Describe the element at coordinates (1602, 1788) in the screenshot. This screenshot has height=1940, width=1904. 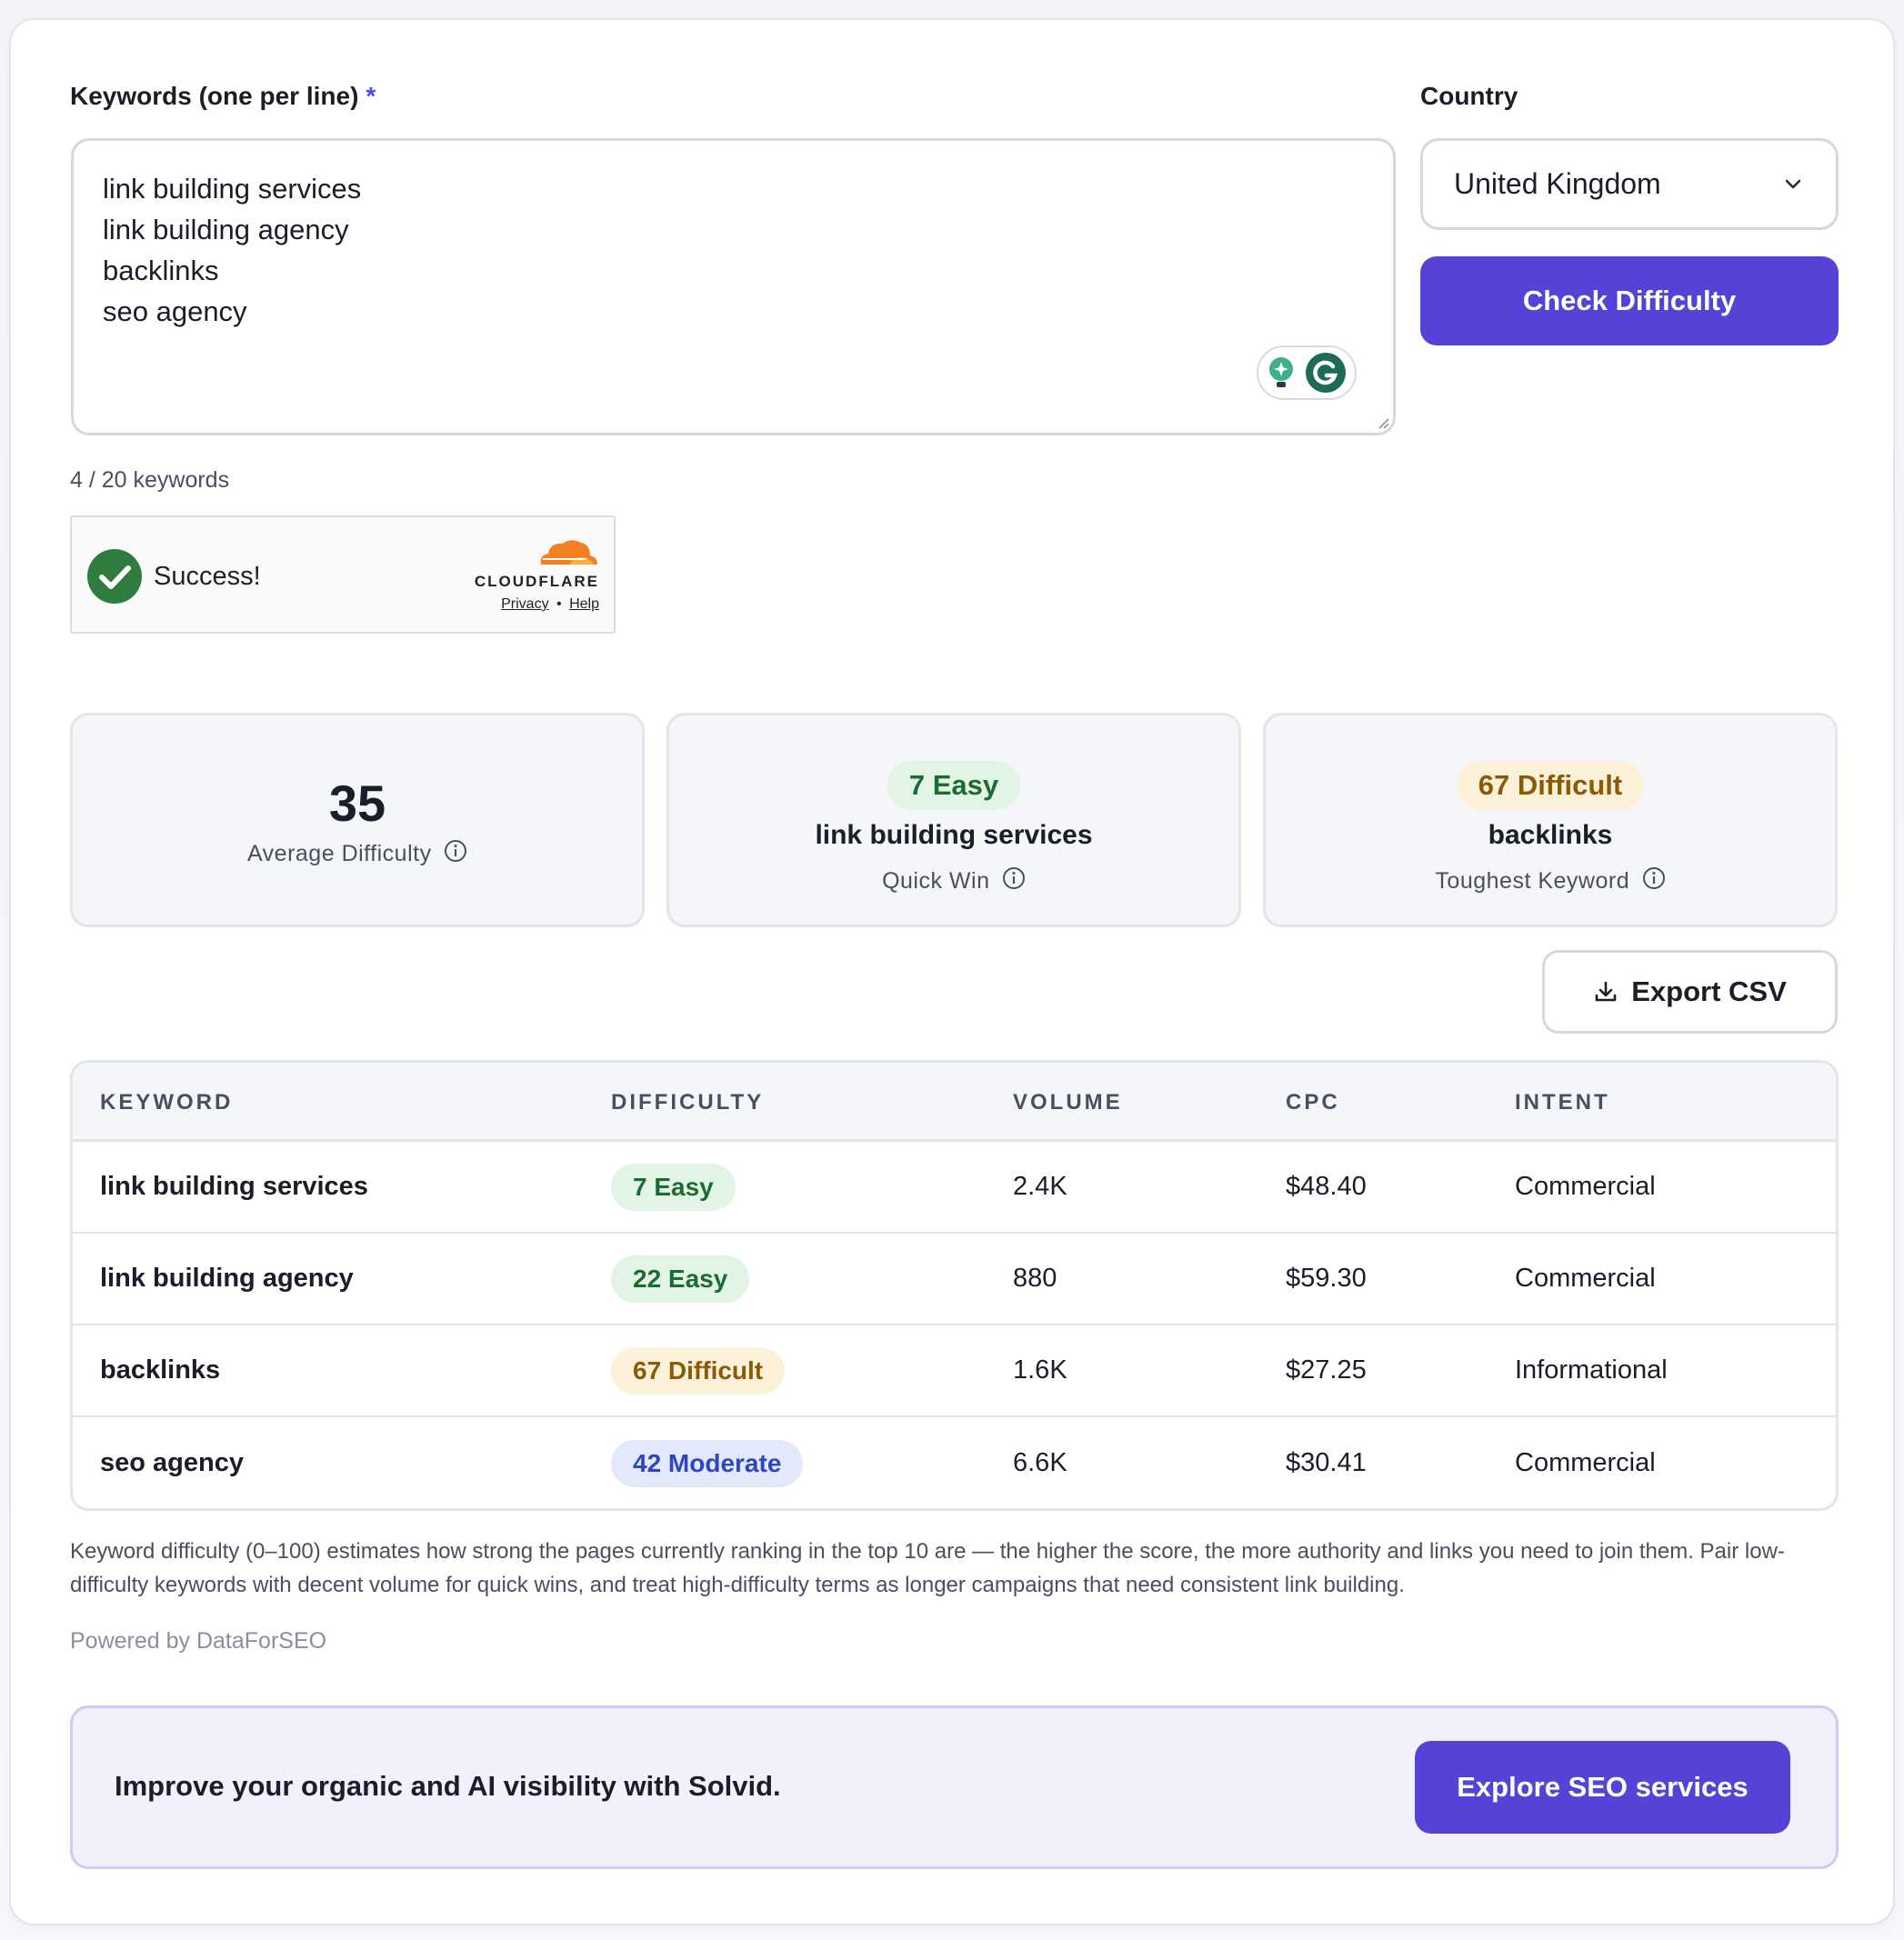
I see `explore-seo-services-button: Explore SEO services` at that location.